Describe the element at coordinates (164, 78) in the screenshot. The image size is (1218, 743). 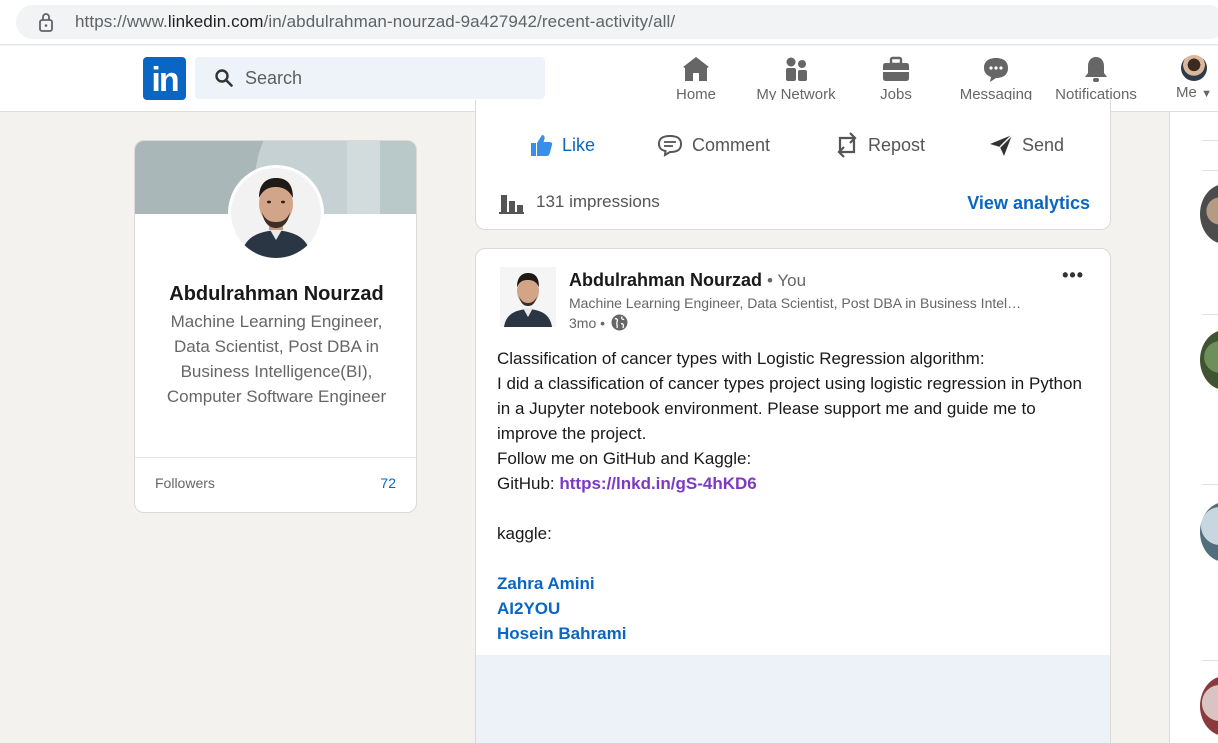
I see `linkedin-logo: in` at that location.